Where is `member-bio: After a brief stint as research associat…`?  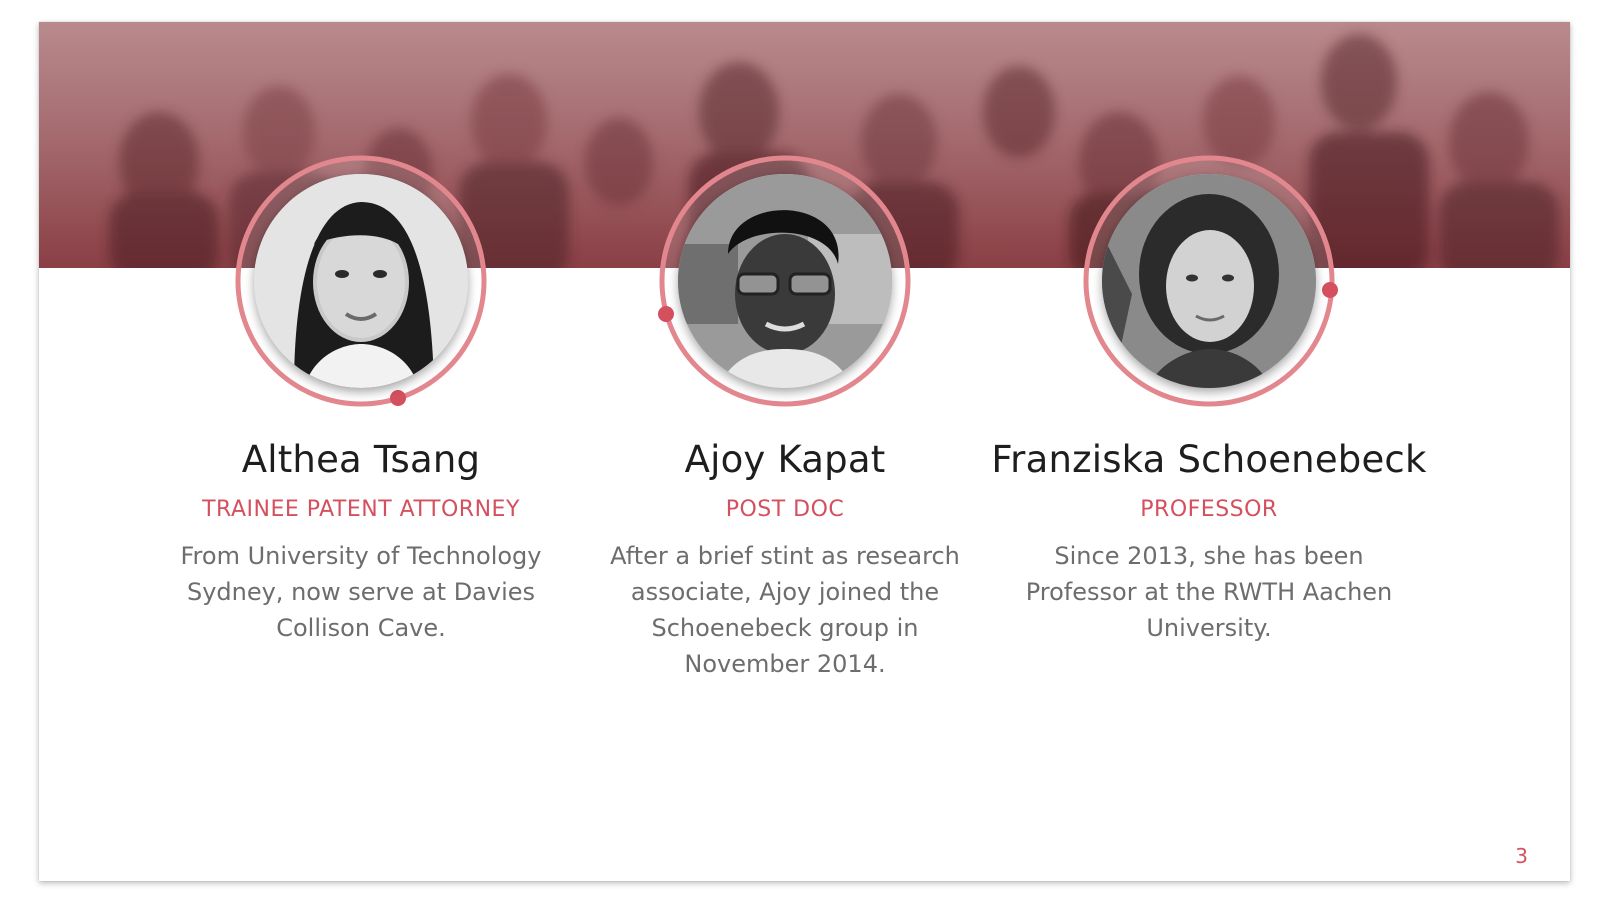
member-bio: After a brief stint as research associat… is located at coordinates (785, 610).